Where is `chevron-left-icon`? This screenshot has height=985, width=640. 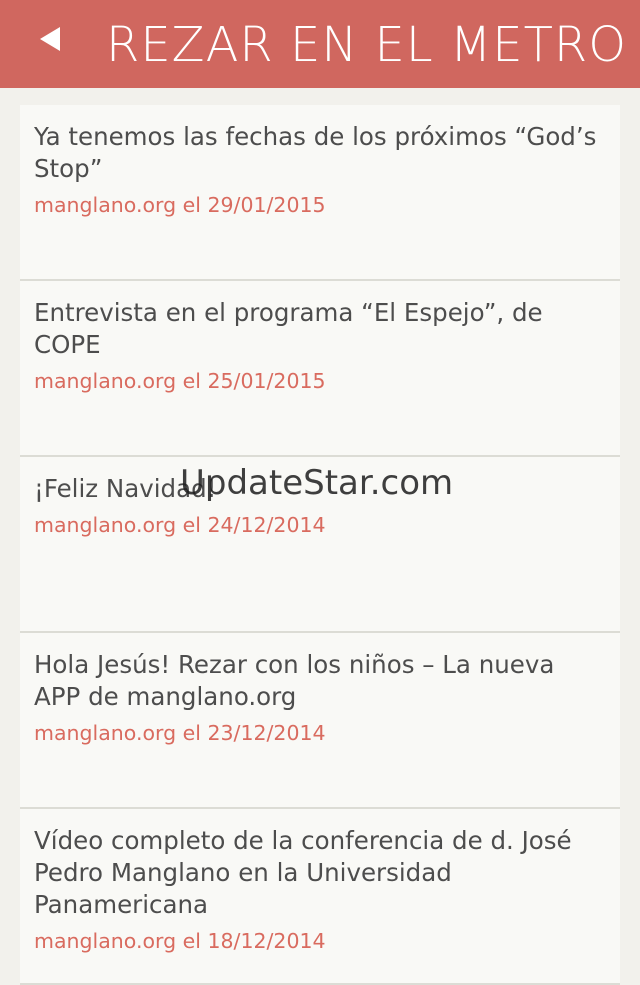
chevron-left-icon is located at coordinates (50, 39).